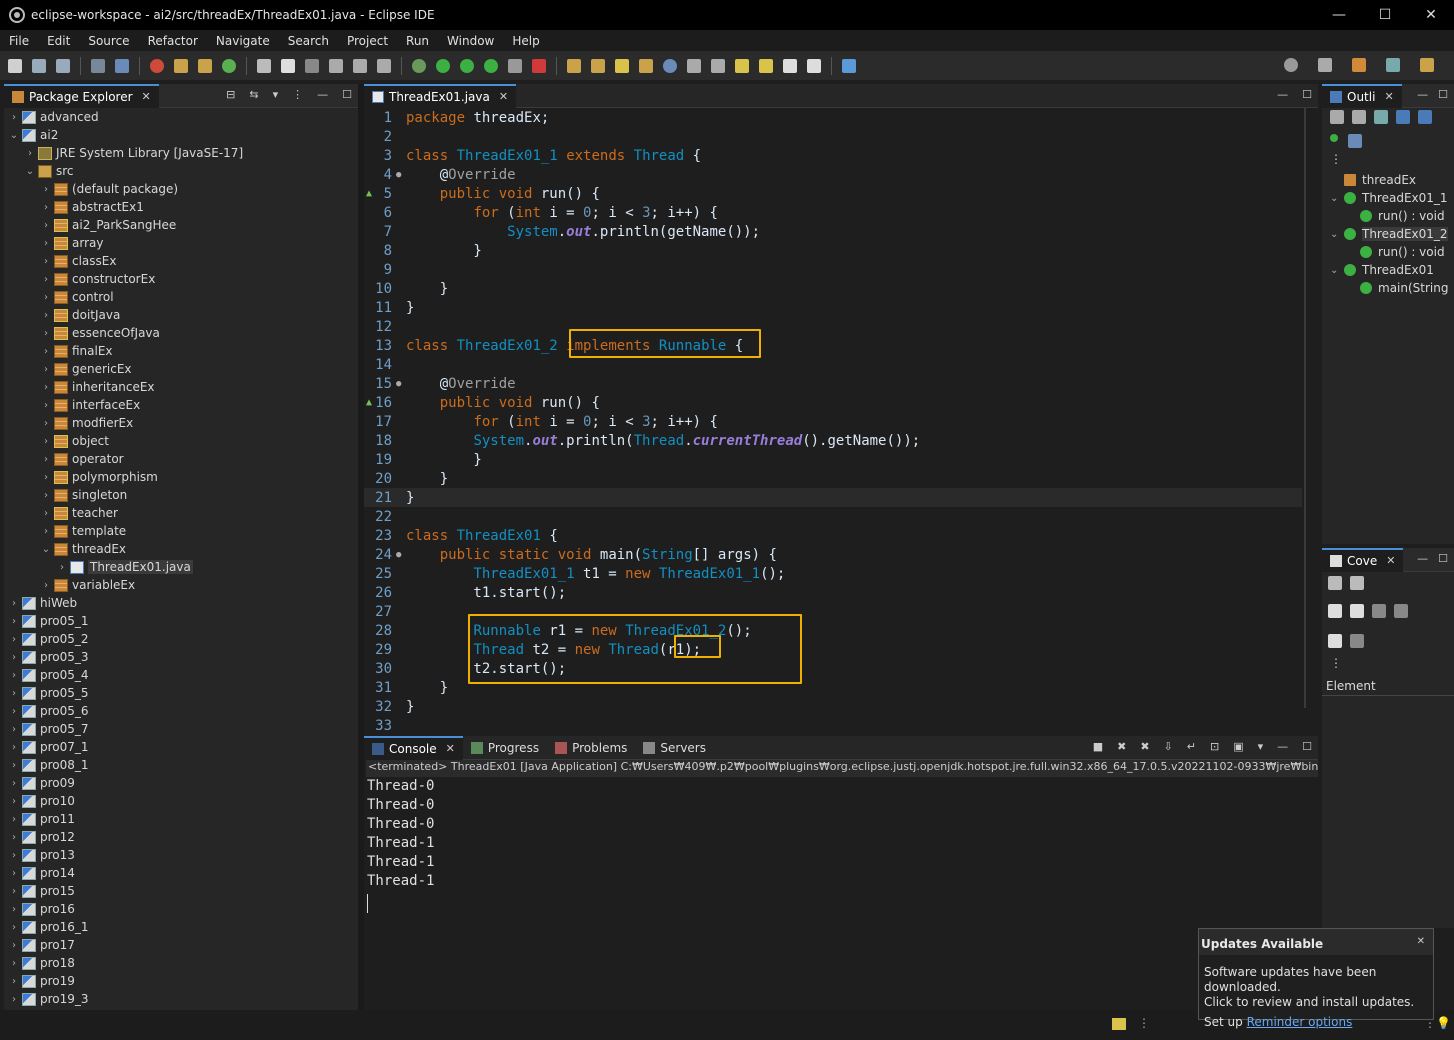 The height and width of the screenshot is (1040, 1454). What do you see at coordinates (622, 65) in the screenshot?
I see `annotation-icon` at bounding box center [622, 65].